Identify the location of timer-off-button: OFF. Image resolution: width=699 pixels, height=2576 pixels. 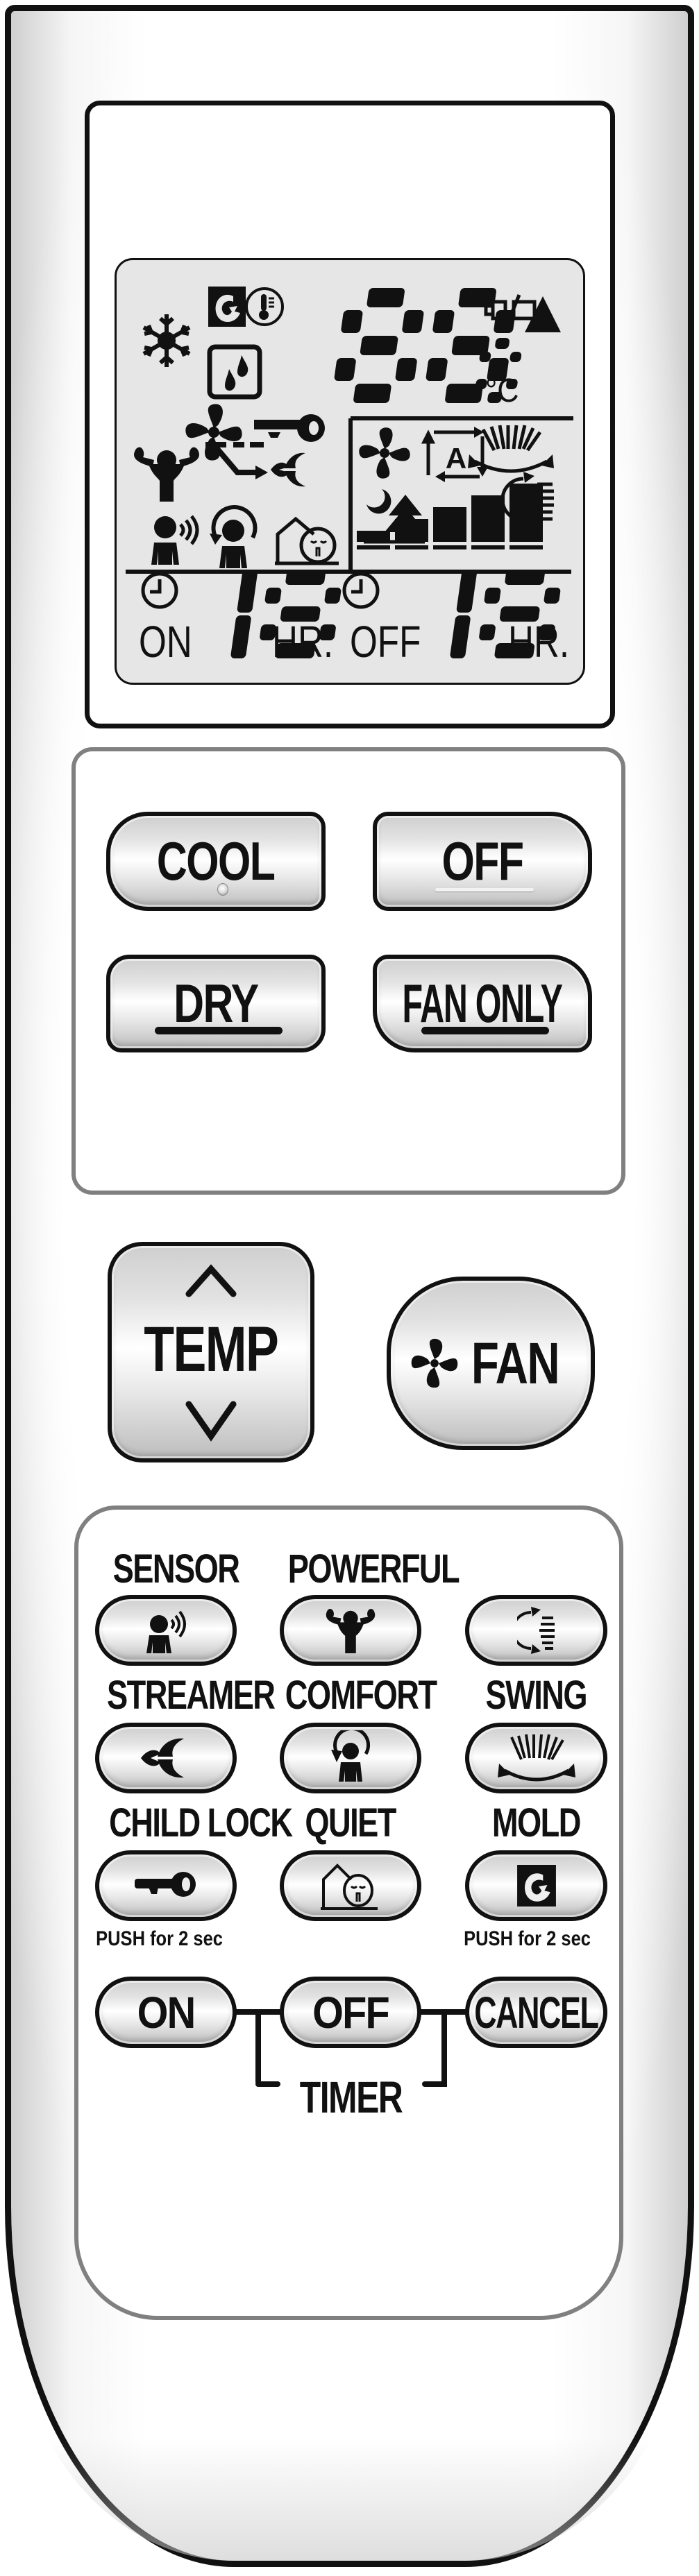
(351, 2012).